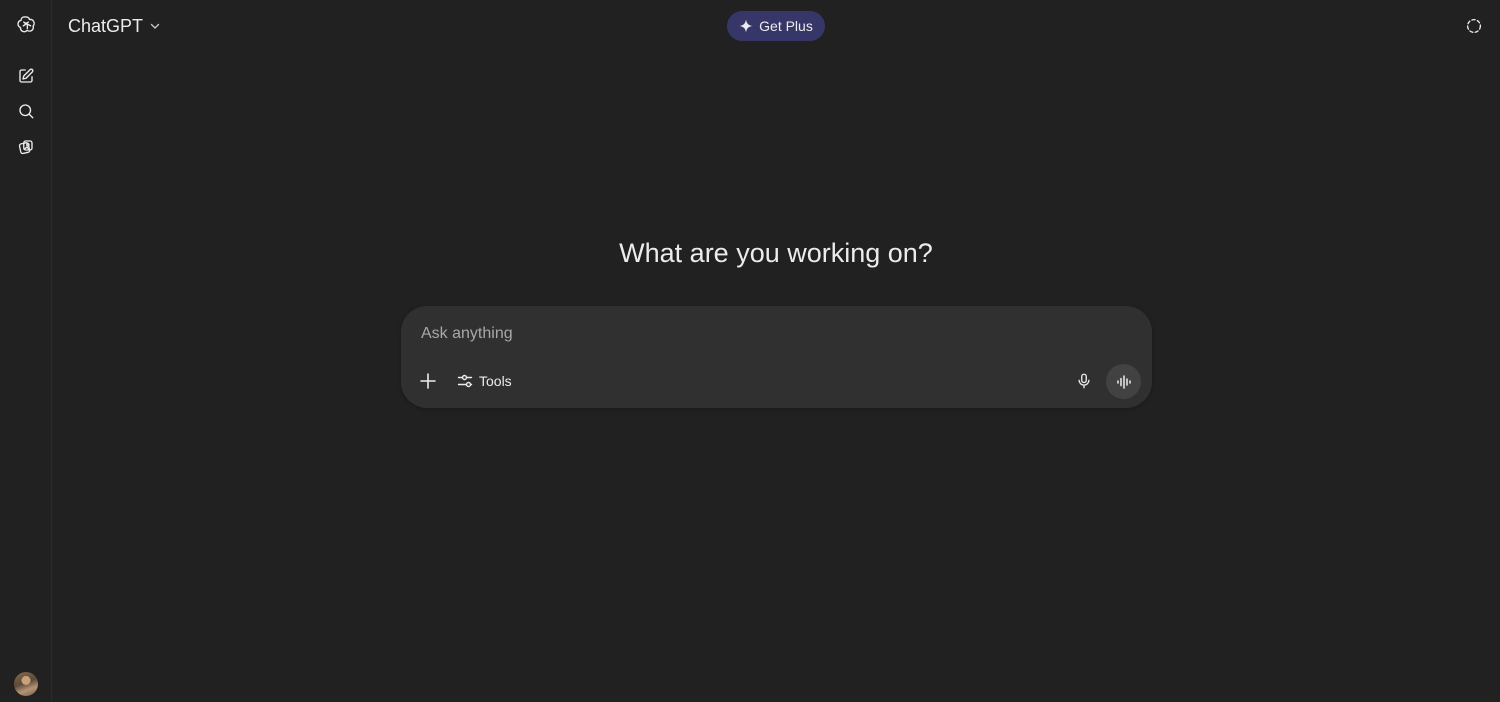 Image resolution: width=1500 pixels, height=702 pixels. What do you see at coordinates (465, 381) in the screenshot?
I see `sliders-icon` at bounding box center [465, 381].